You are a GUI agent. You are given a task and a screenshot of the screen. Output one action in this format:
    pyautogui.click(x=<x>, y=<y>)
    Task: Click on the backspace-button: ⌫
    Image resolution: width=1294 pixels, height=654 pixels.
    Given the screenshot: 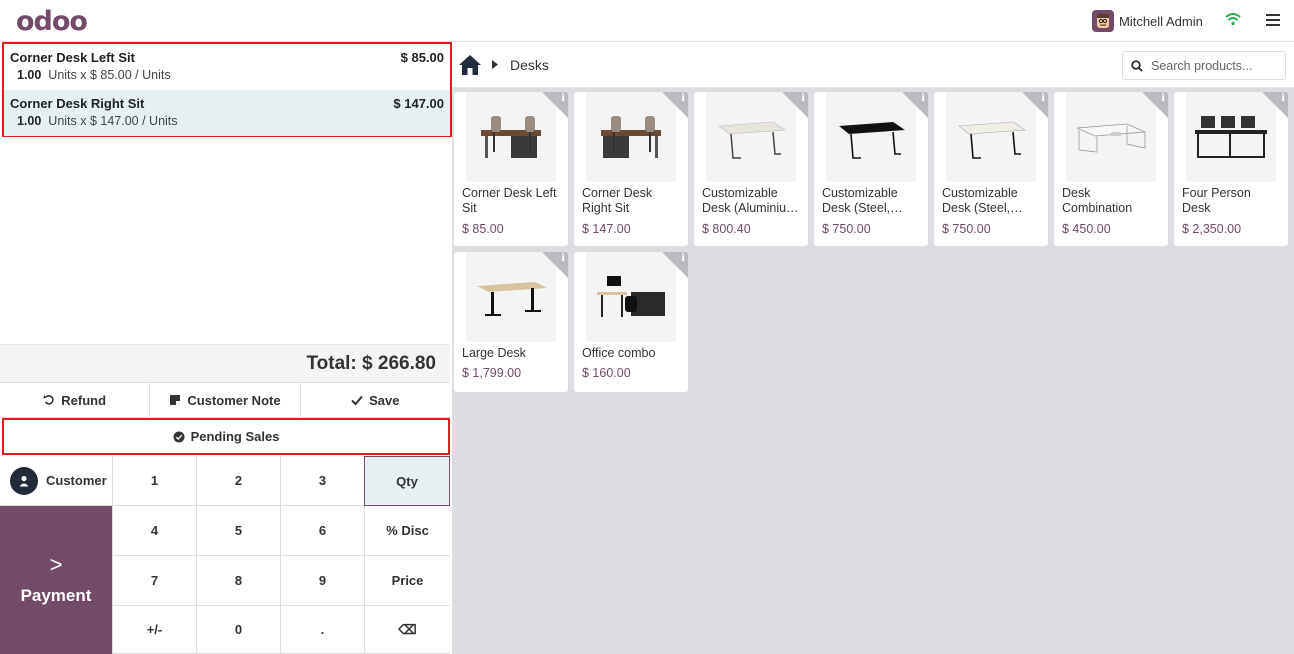 What is the action you would take?
    pyautogui.click(x=407, y=630)
    